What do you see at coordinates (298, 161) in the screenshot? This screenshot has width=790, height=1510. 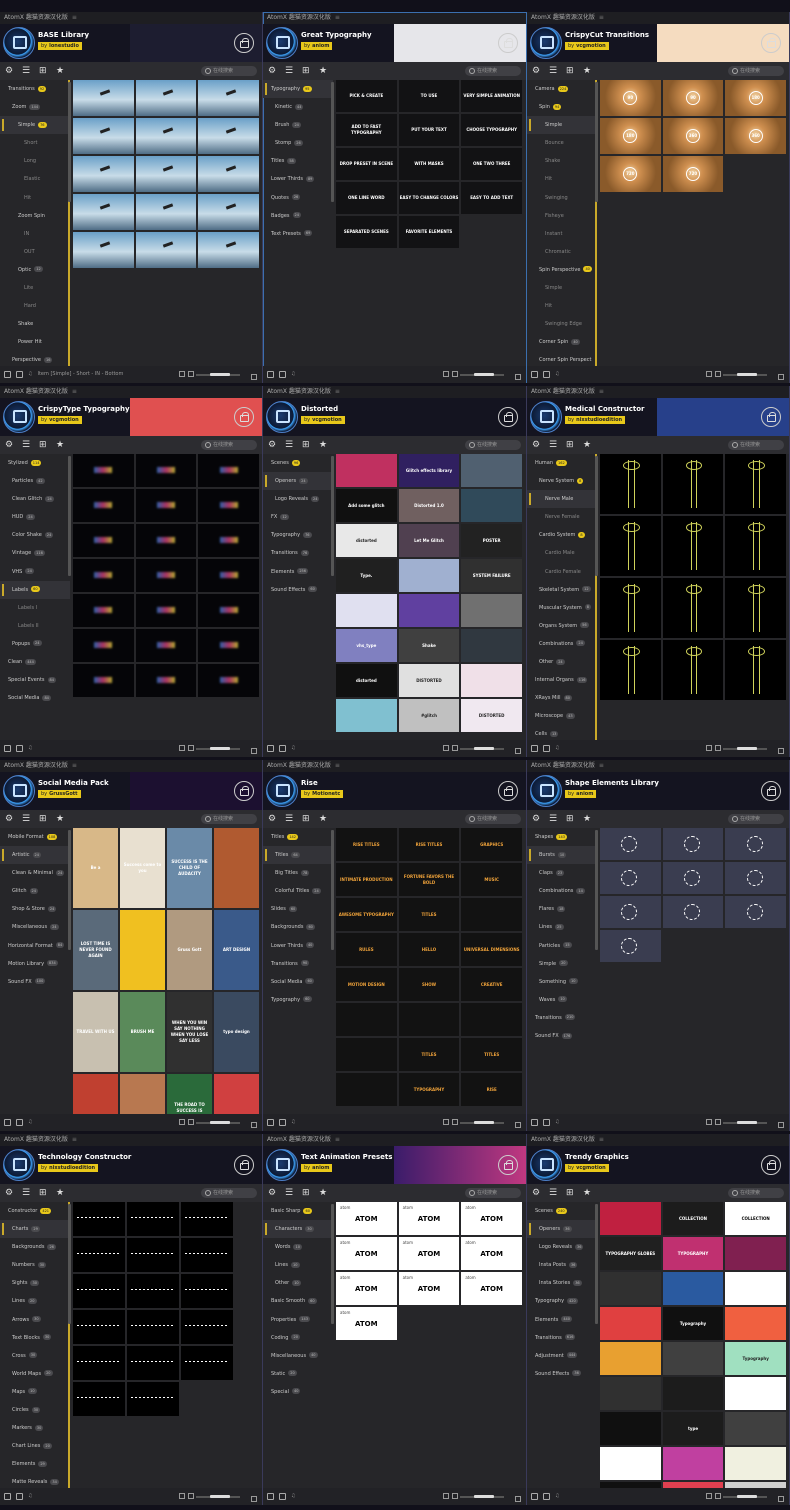 I see `category-item: Titles 58` at bounding box center [298, 161].